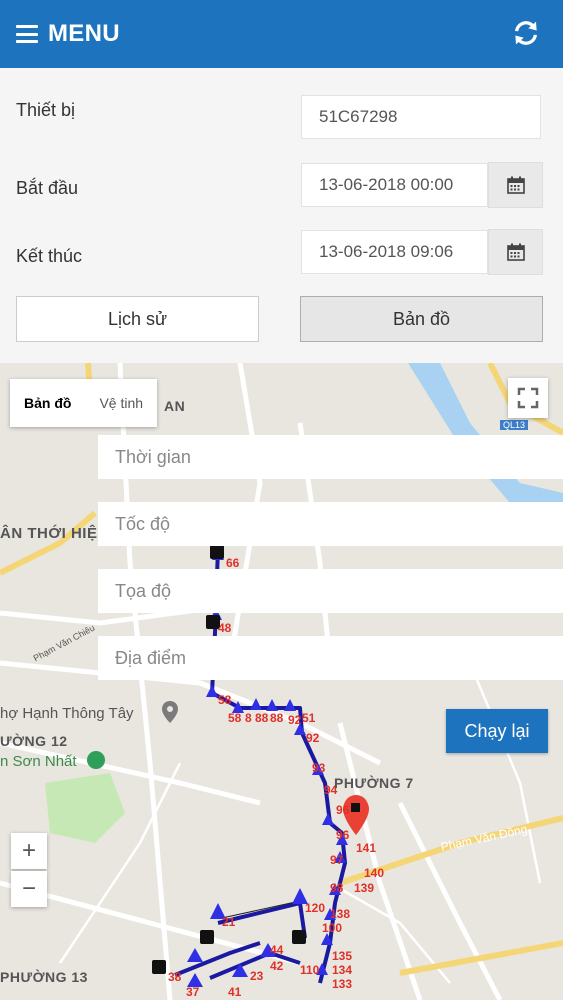 The width and height of the screenshot is (563, 1000). What do you see at coordinates (310, 970) in the screenshot?
I see `track-point-label: 110` at bounding box center [310, 970].